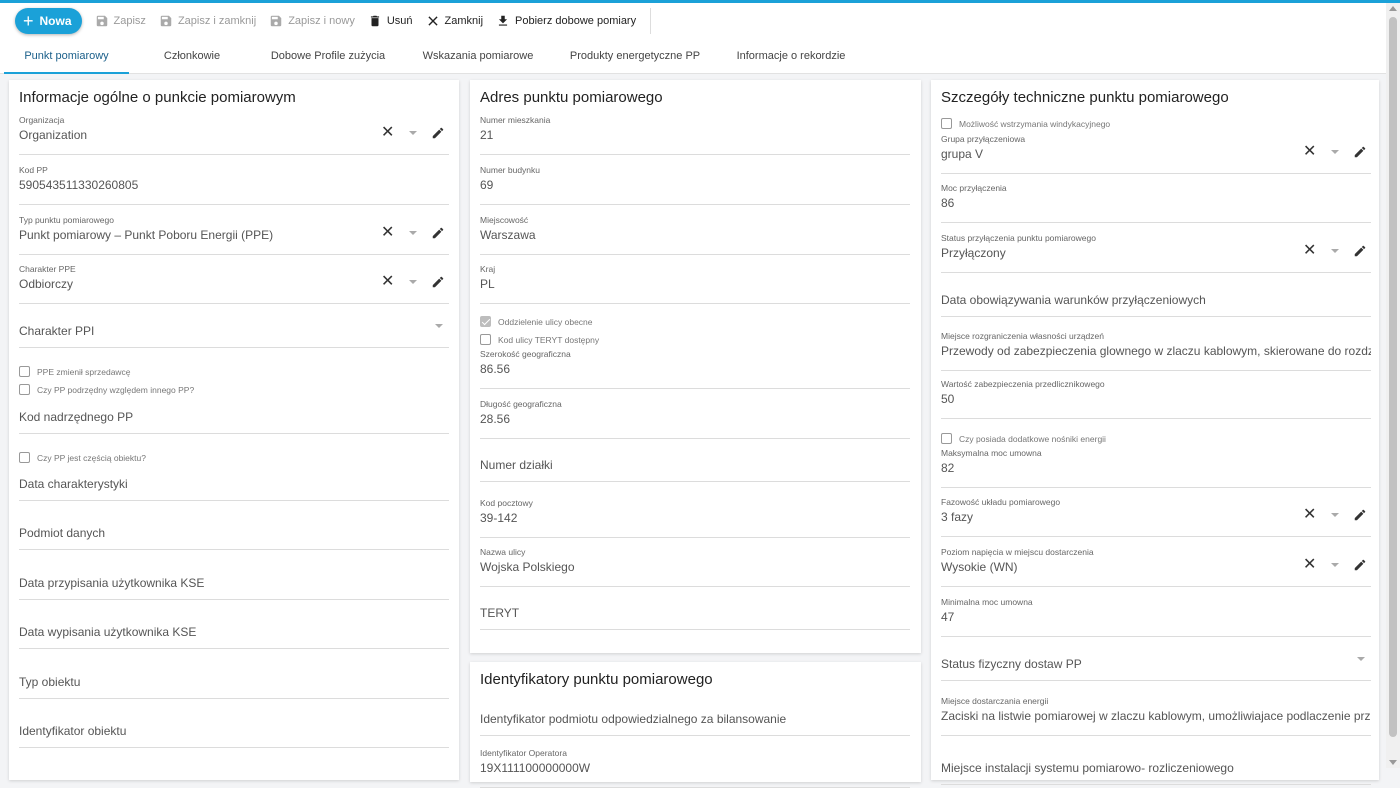  What do you see at coordinates (695, 610) in the screenshot?
I see `teryt-field: TERYT` at bounding box center [695, 610].